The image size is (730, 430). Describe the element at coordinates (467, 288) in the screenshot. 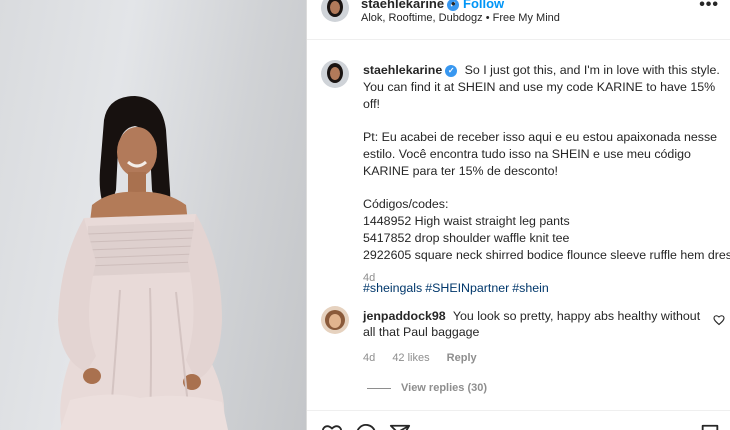

I see `hashtag-link: #SHEINpartner` at that location.